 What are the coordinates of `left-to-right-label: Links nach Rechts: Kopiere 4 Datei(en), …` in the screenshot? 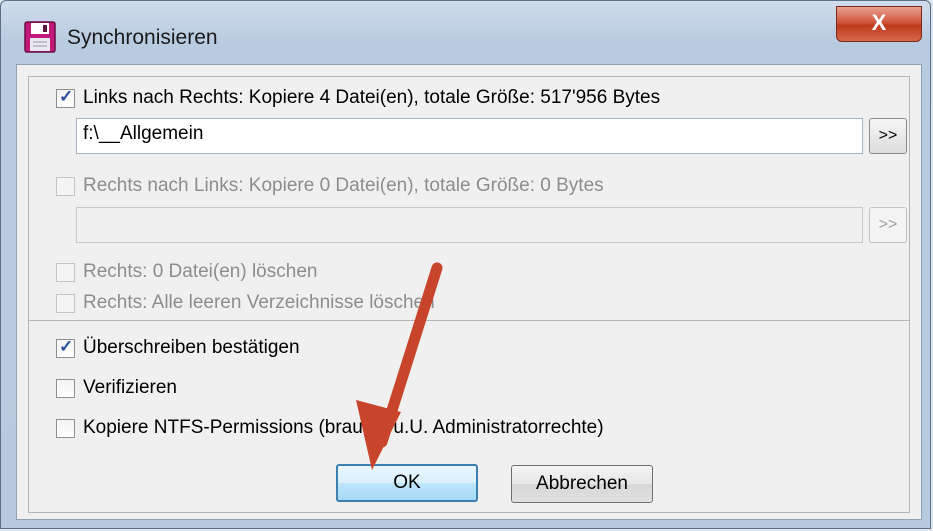 It's located at (372, 97).